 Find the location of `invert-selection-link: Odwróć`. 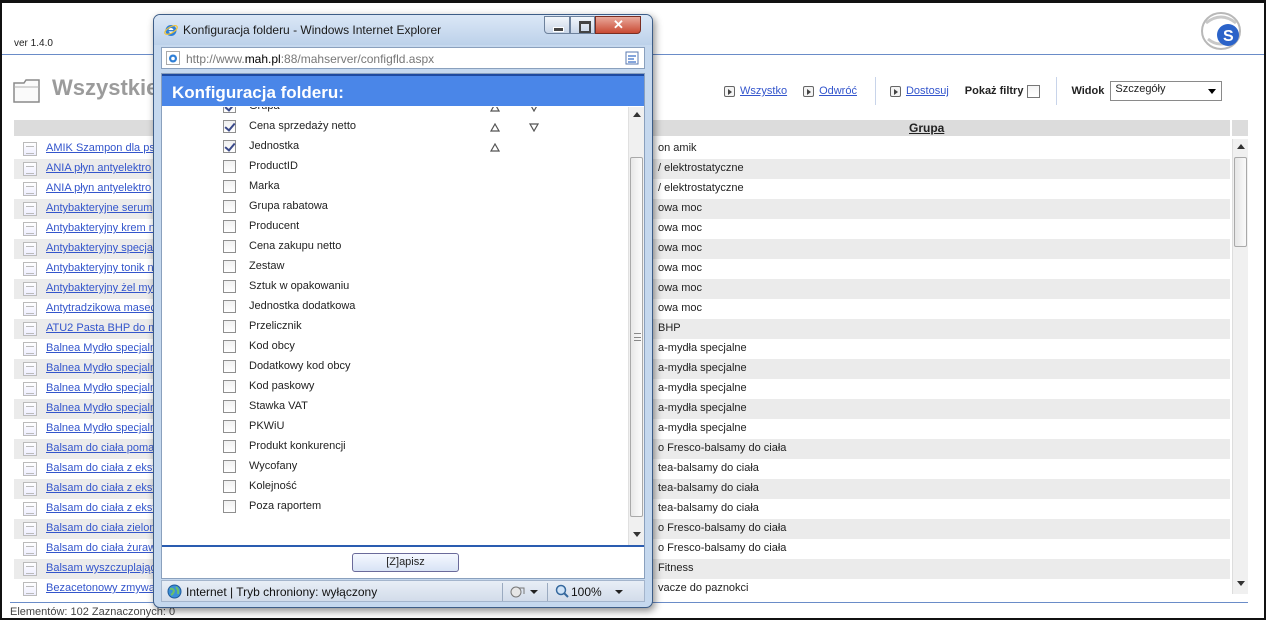

invert-selection-link: Odwróć is located at coordinates (830, 91).